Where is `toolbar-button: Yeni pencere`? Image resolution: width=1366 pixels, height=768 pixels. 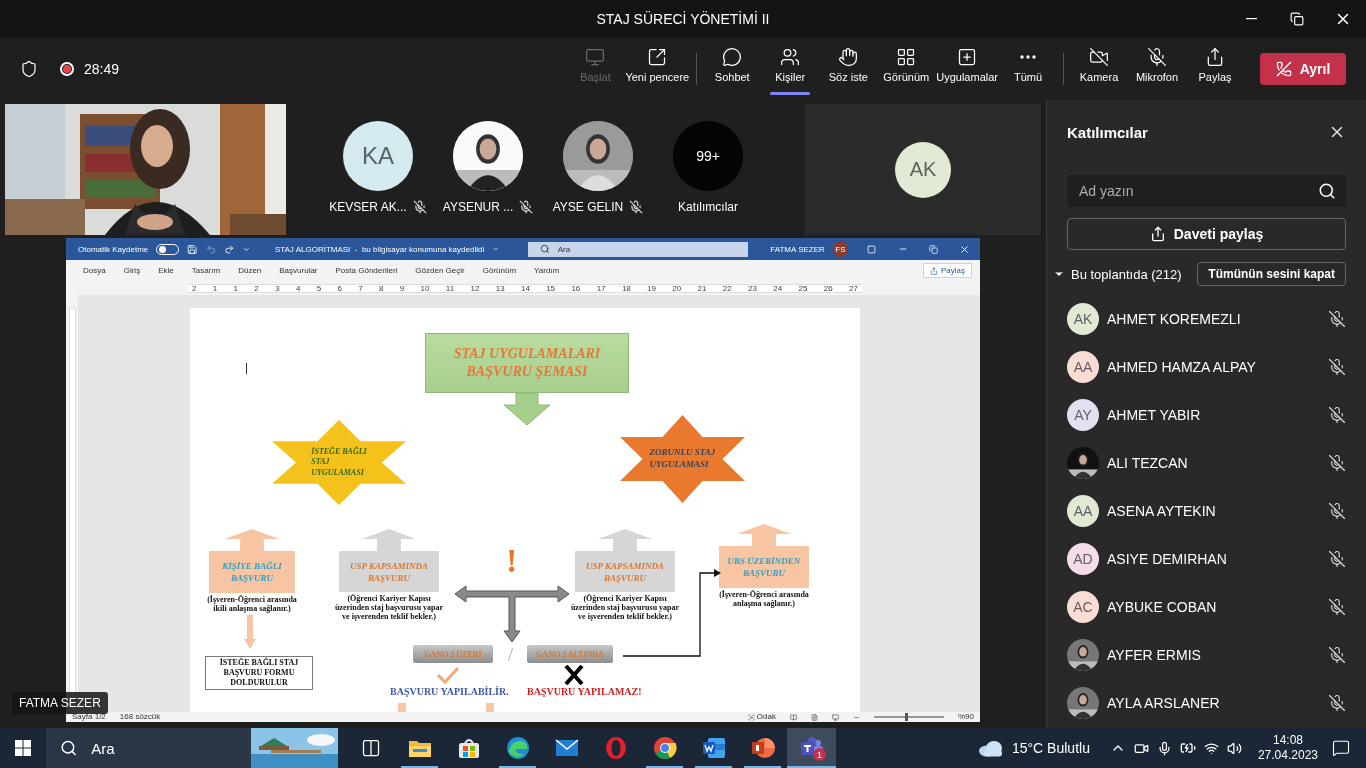 toolbar-button: Yeni pencere is located at coordinates (657, 69).